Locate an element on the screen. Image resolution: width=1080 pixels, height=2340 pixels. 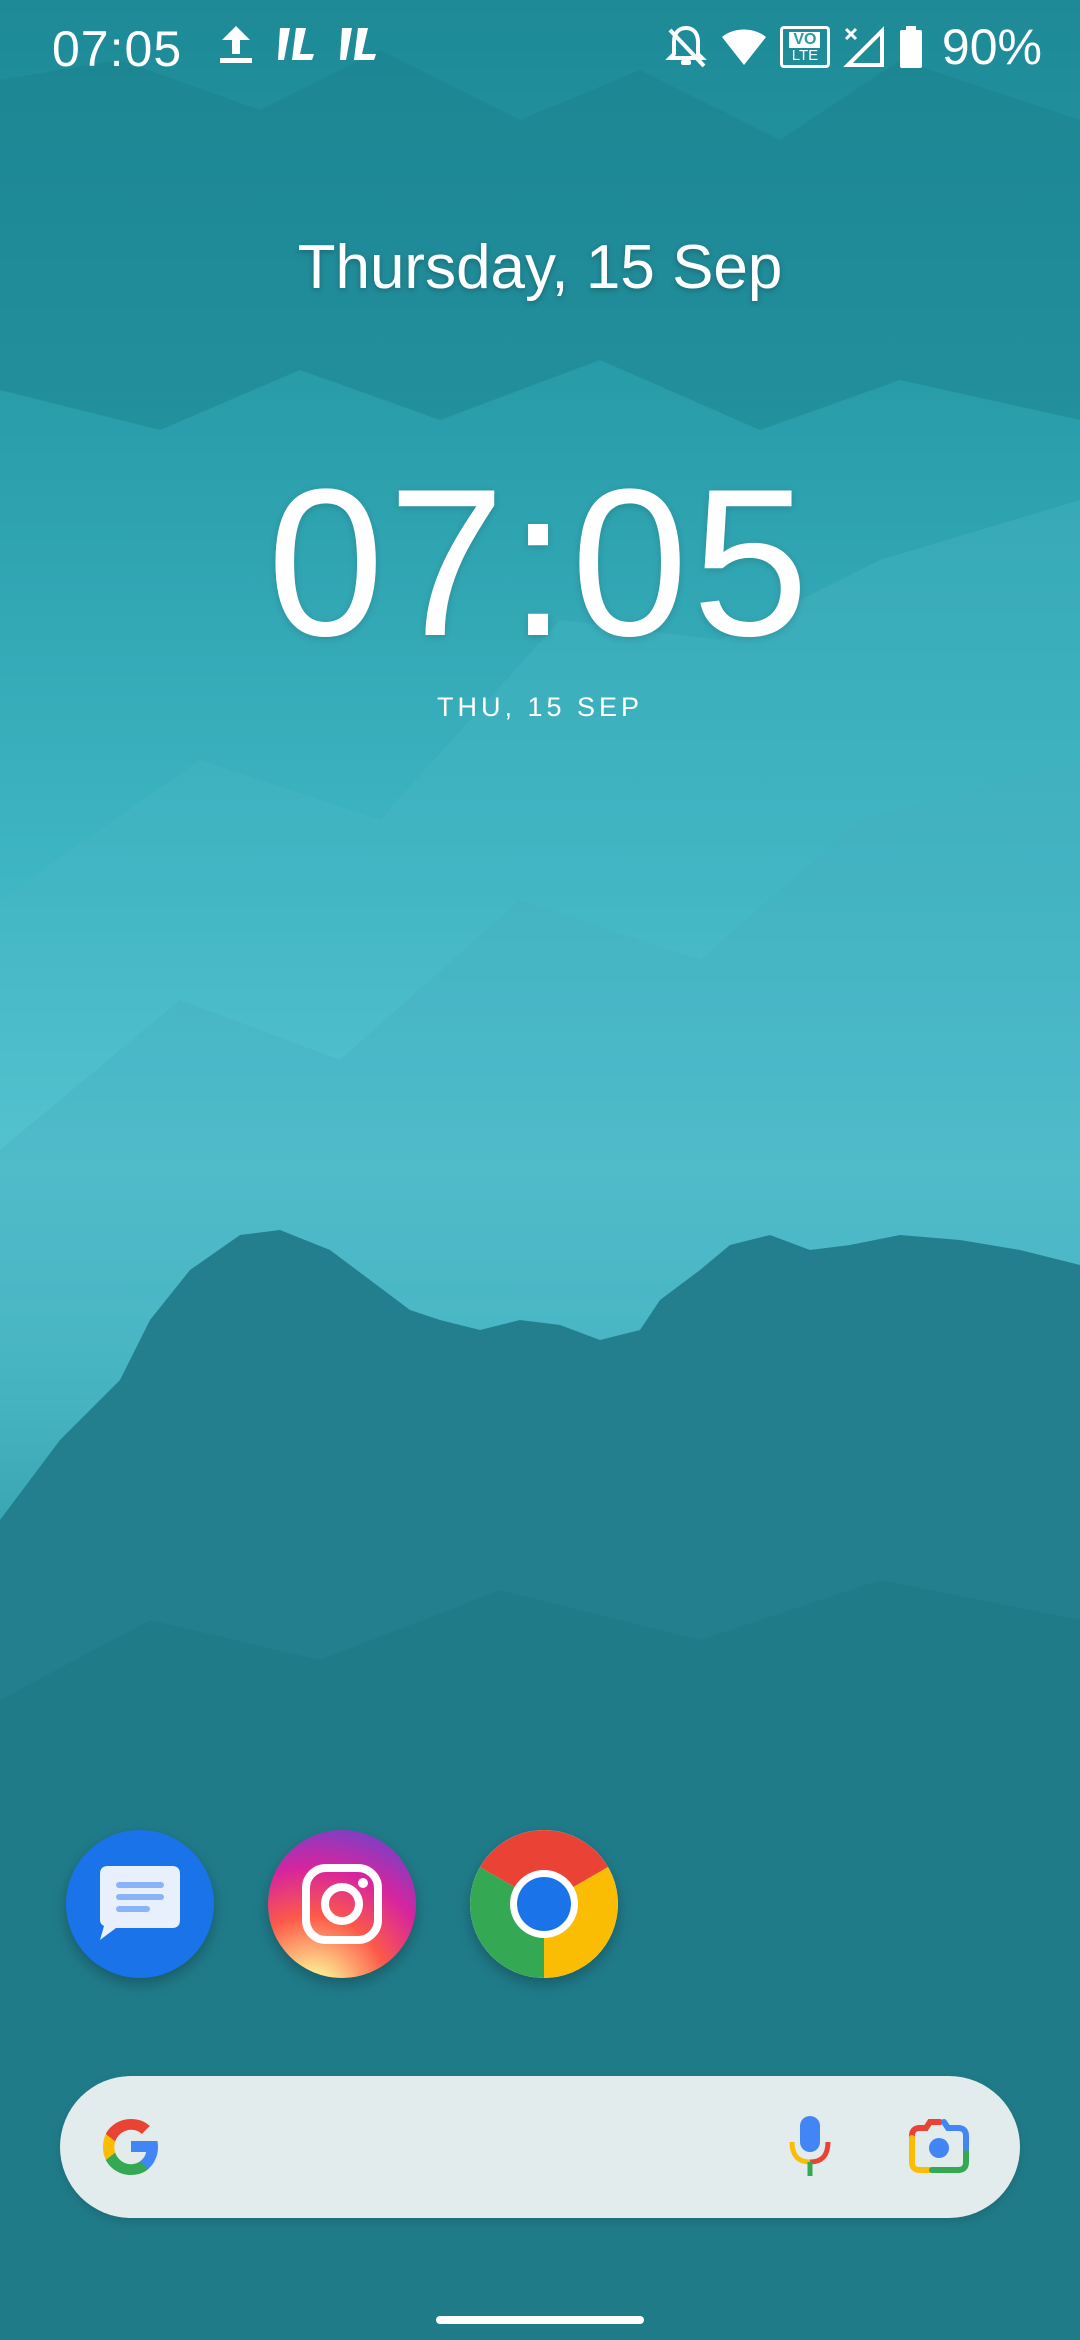
signal-icon is located at coordinates (863, 46).